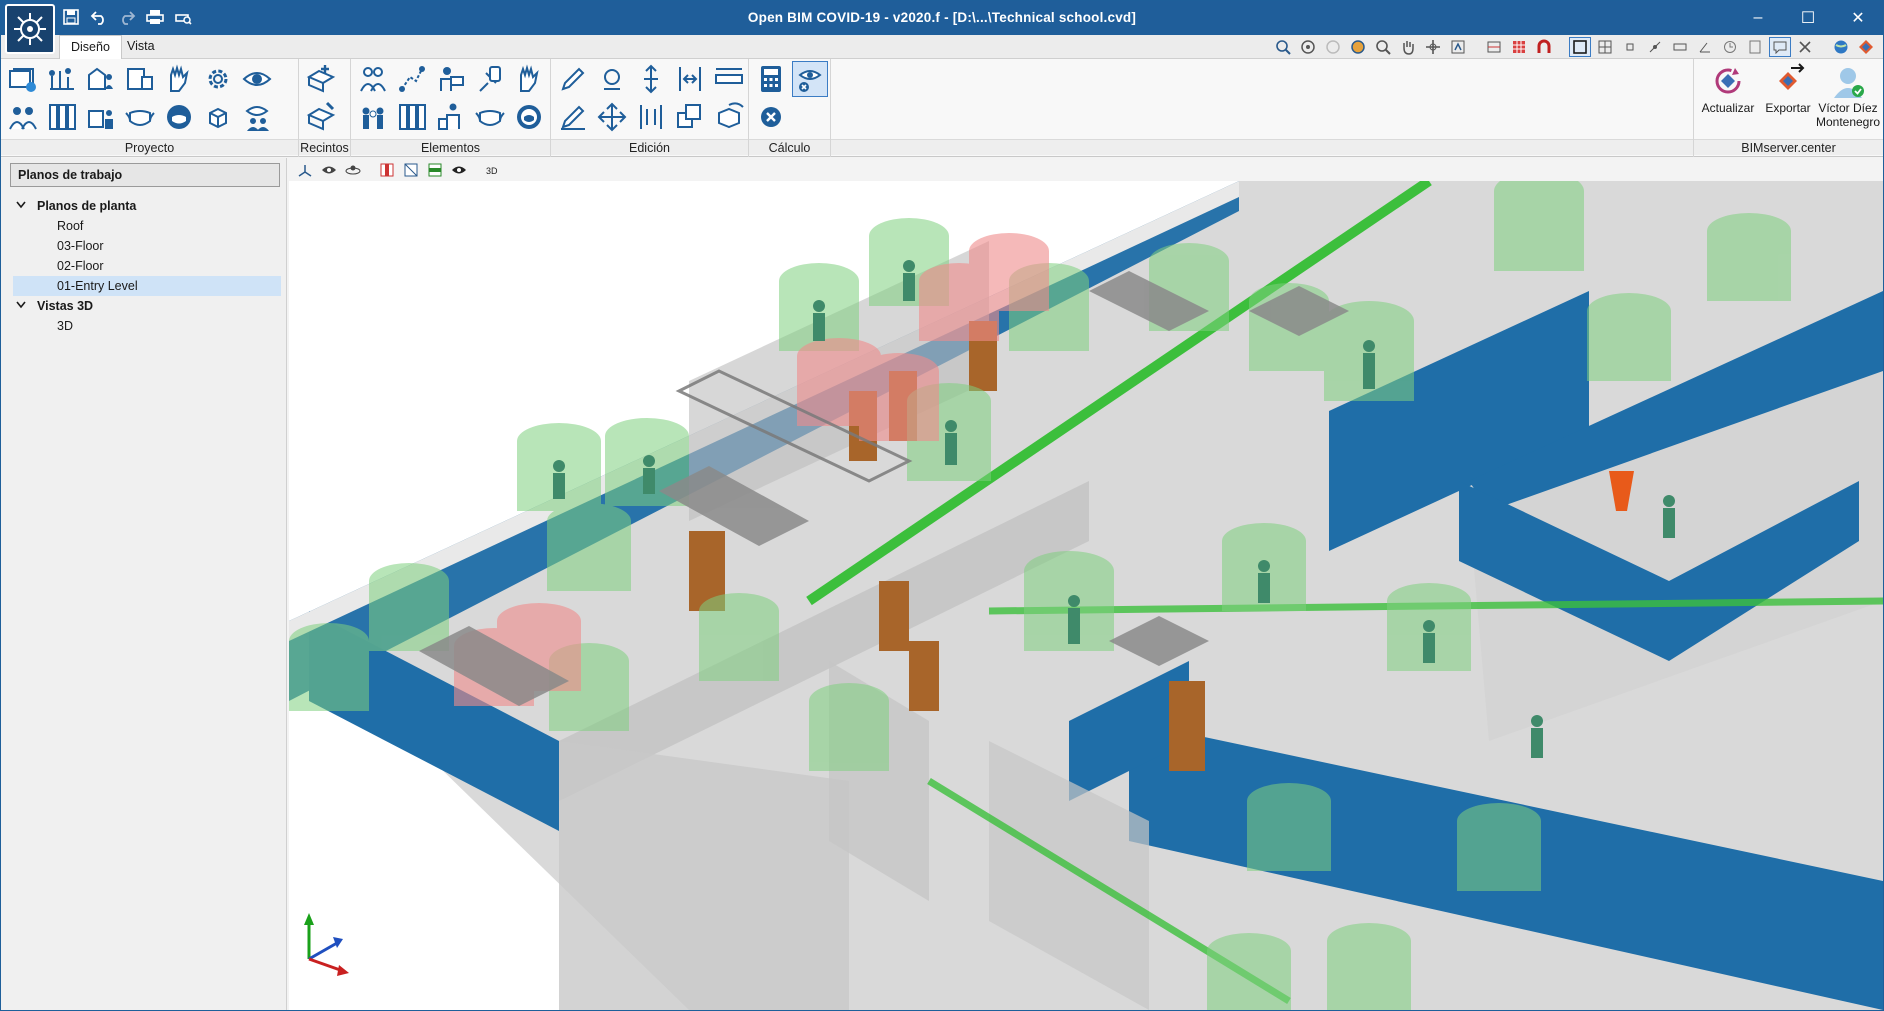 The image size is (1884, 1011). What do you see at coordinates (459, 169) in the screenshot?
I see `visibility-icon` at bounding box center [459, 169].